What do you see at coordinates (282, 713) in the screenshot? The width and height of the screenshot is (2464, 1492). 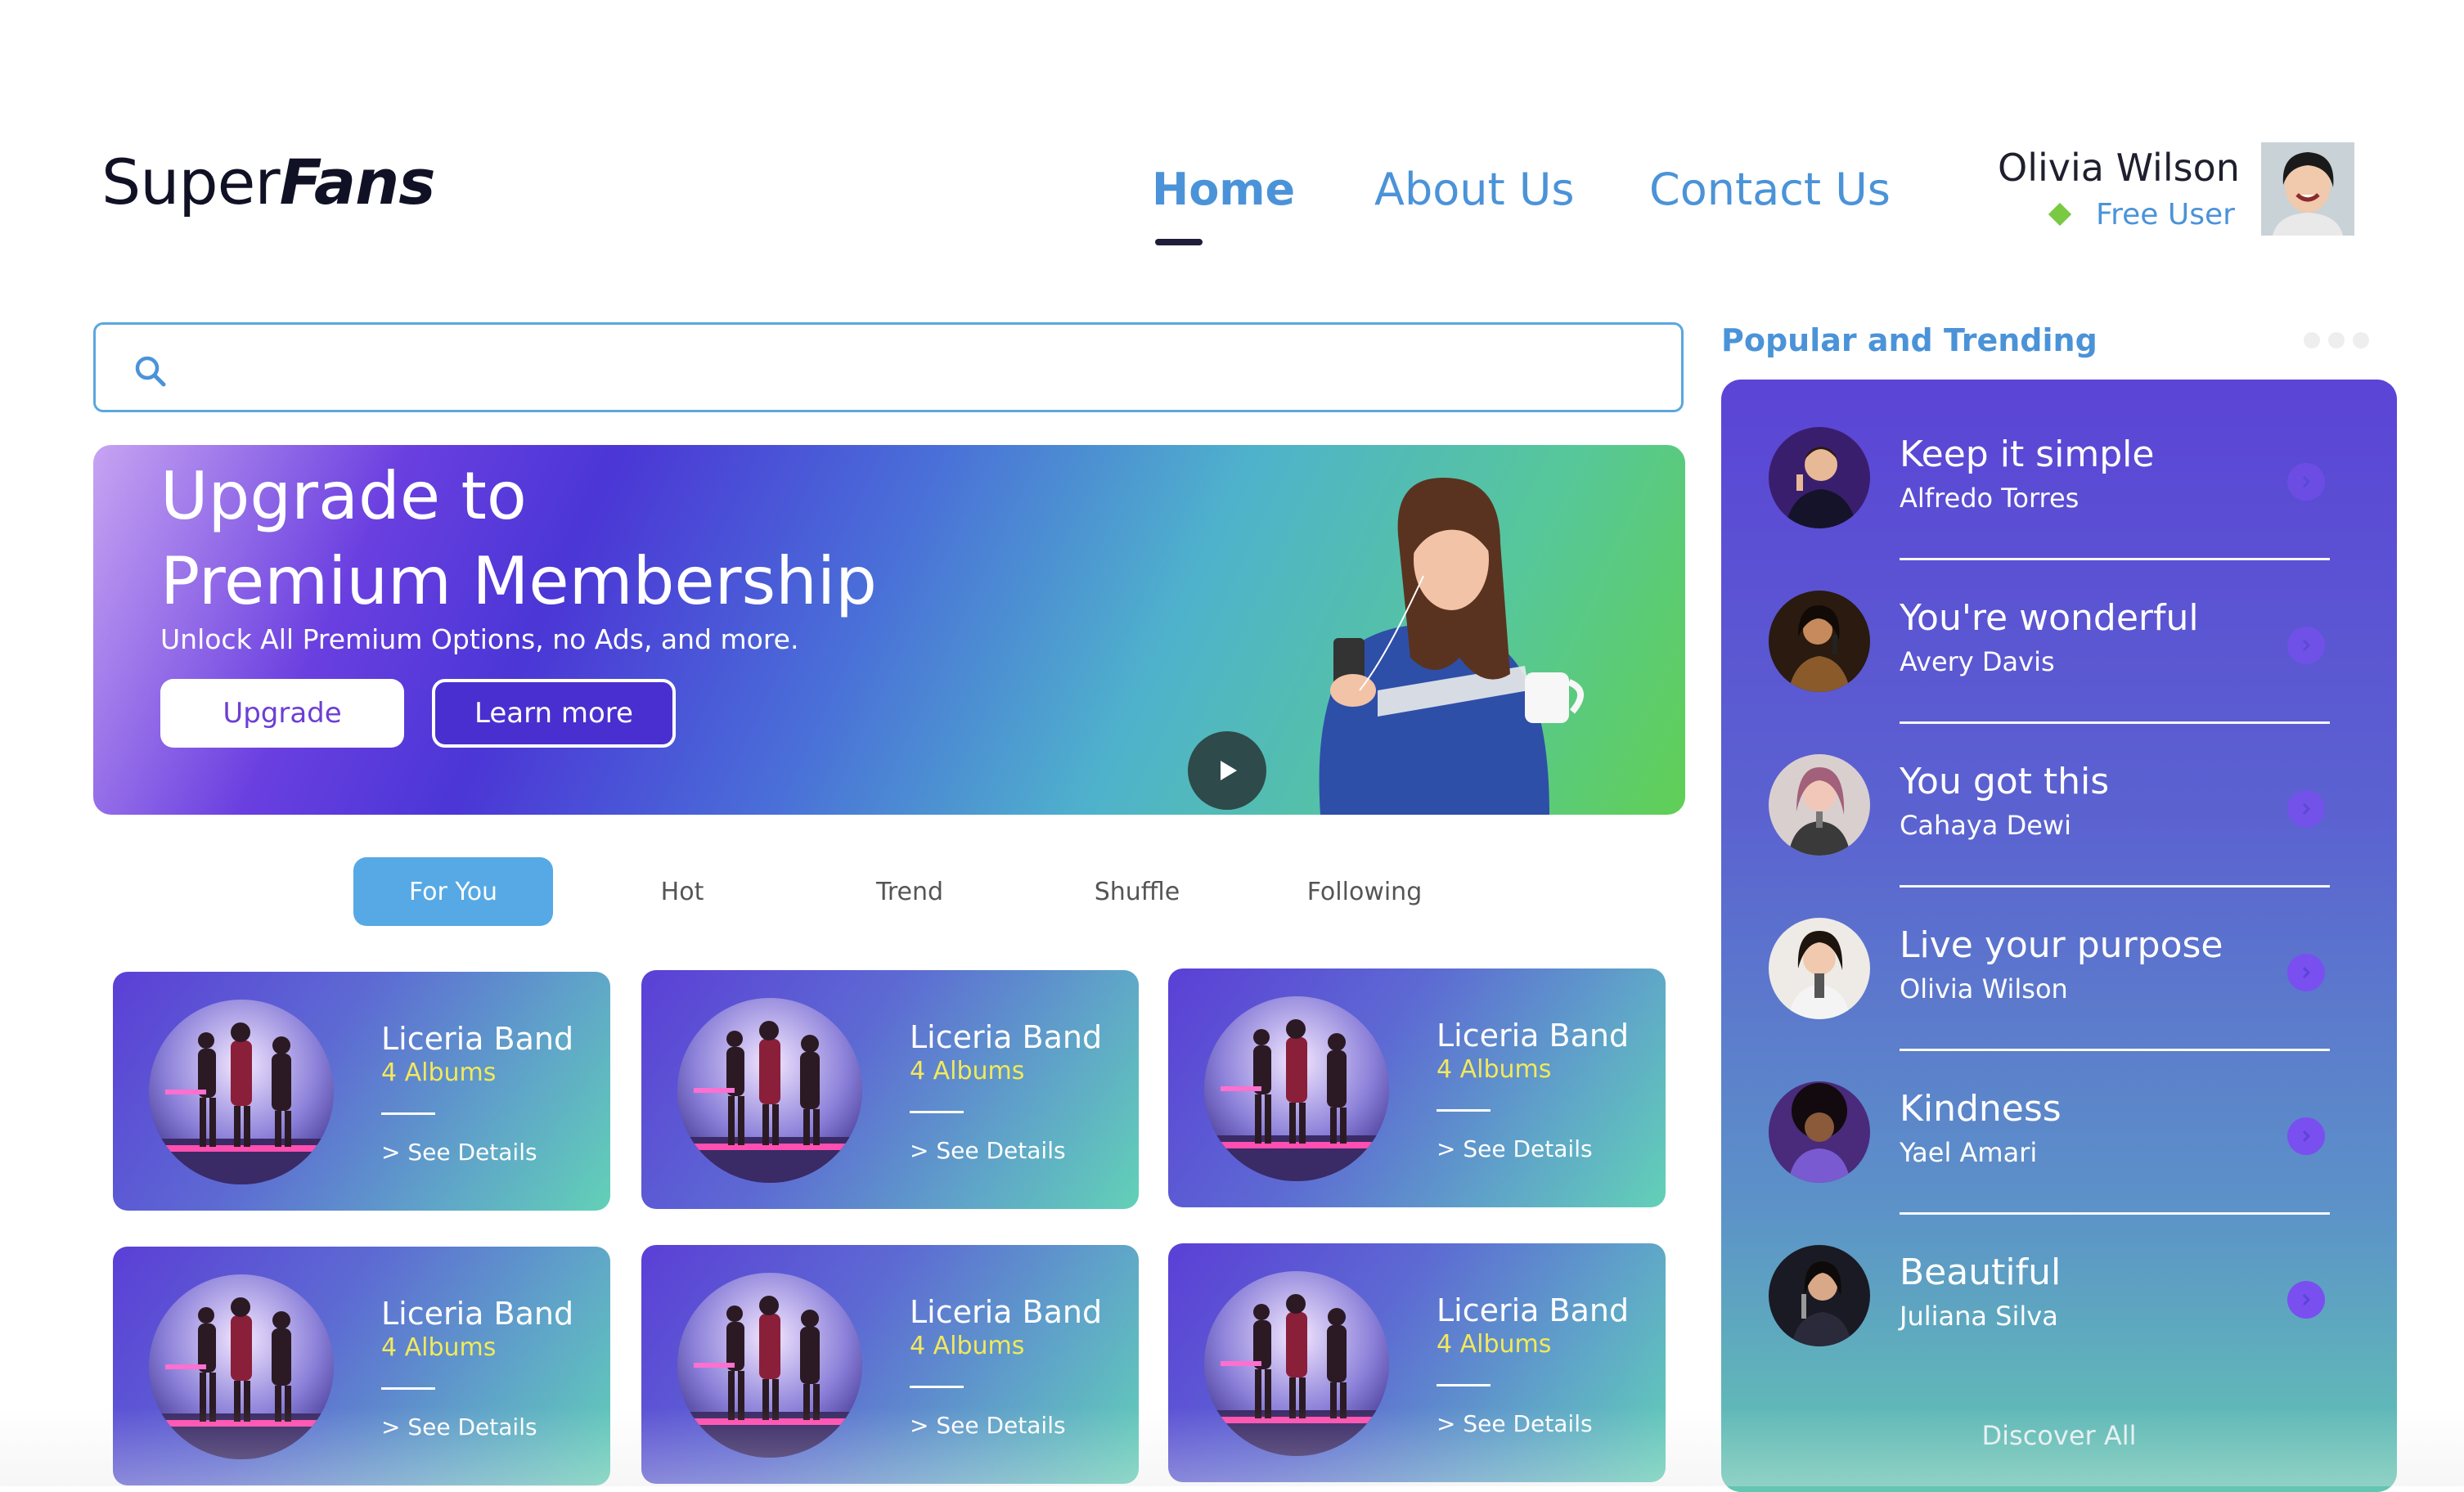 I see `upgrade-button: Upgrade` at bounding box center [282, 713].